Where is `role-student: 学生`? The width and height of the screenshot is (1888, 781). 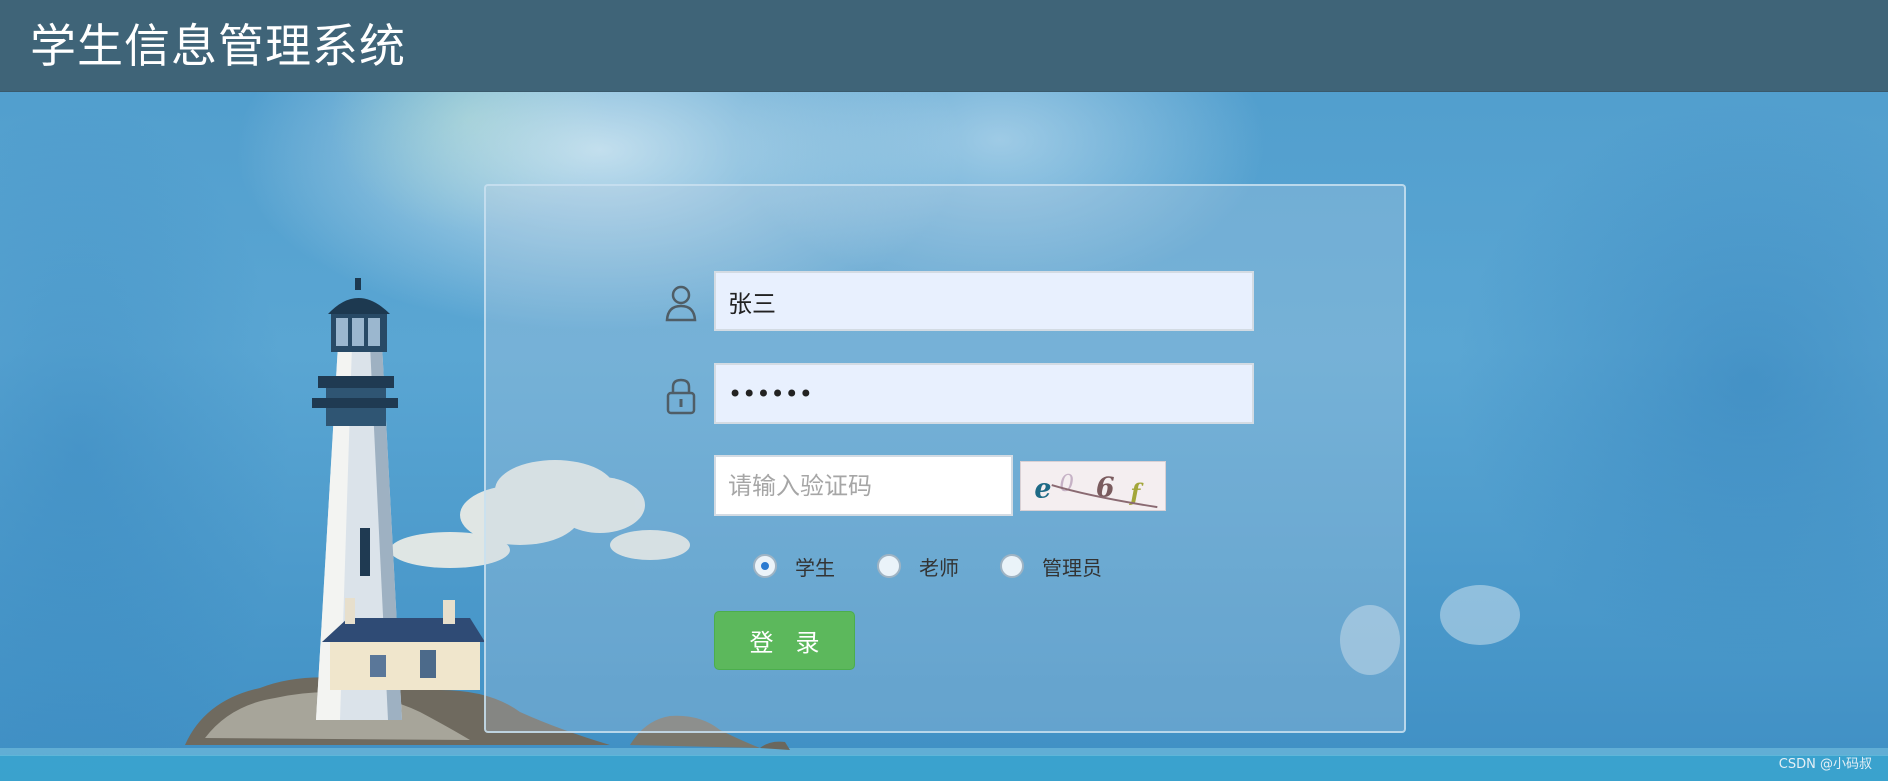 role-student: 学生 is located at coordinates (794, 566).